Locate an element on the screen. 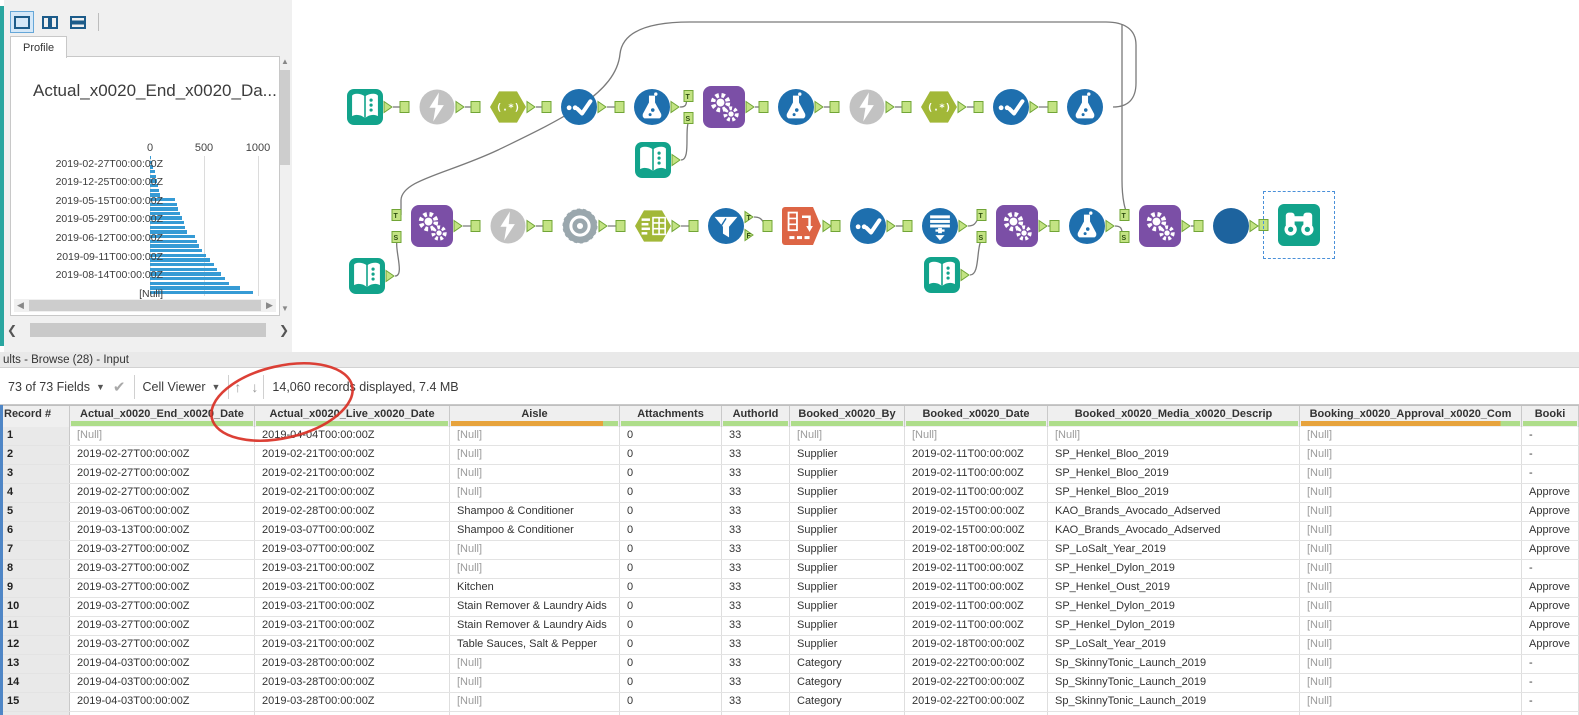  scroll-top-icon: ↑ is located at coordinates (237, 387).